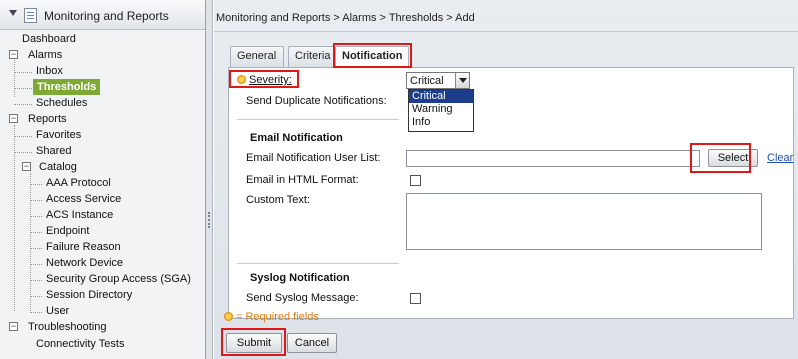  I want to click on tab-criteria: Criteria, so click(312, 56).